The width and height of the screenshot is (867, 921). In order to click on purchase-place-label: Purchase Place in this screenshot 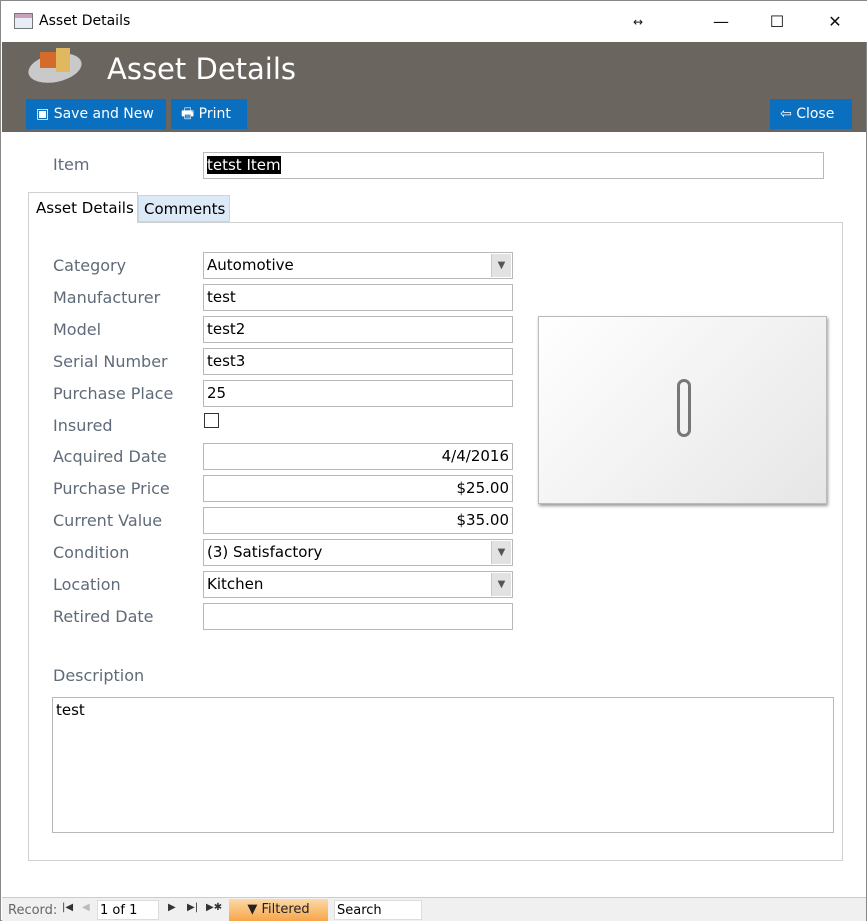, I will do `click(113, 393)`.